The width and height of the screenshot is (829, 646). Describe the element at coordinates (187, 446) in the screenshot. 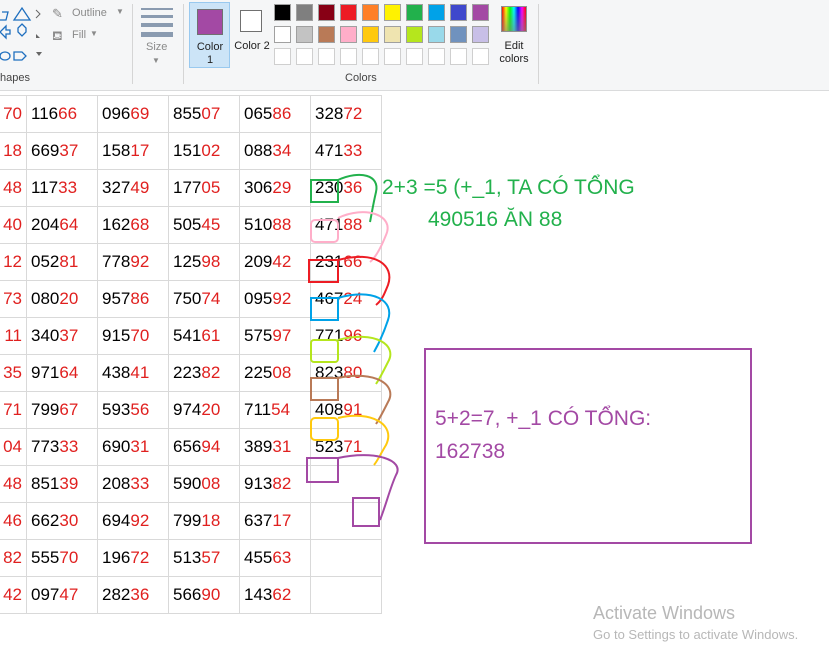

I see `cell-digits-black: 656` at that location.